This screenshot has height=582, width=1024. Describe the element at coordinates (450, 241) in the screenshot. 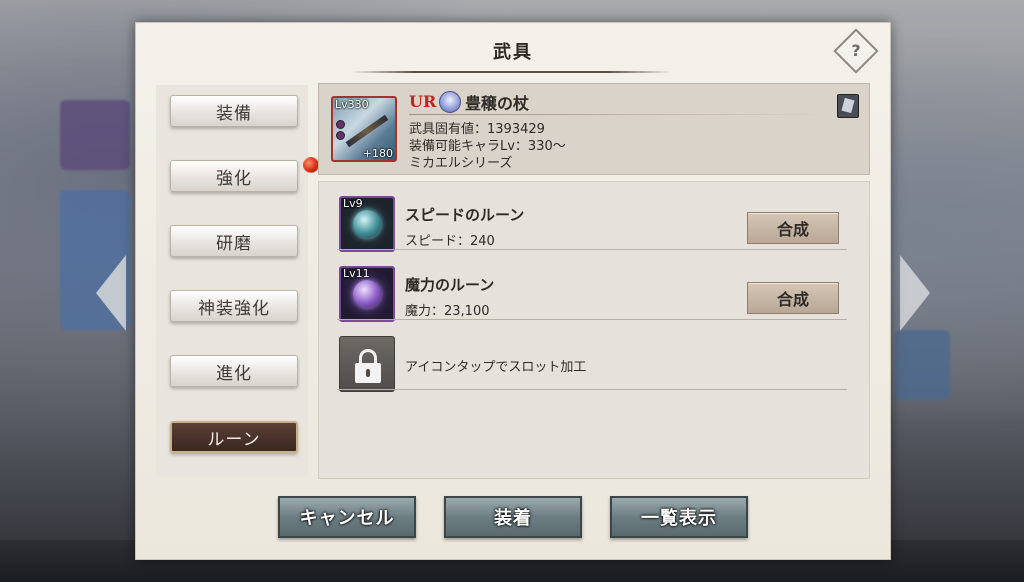

I see `rune-stat: スピード：240` at that location.